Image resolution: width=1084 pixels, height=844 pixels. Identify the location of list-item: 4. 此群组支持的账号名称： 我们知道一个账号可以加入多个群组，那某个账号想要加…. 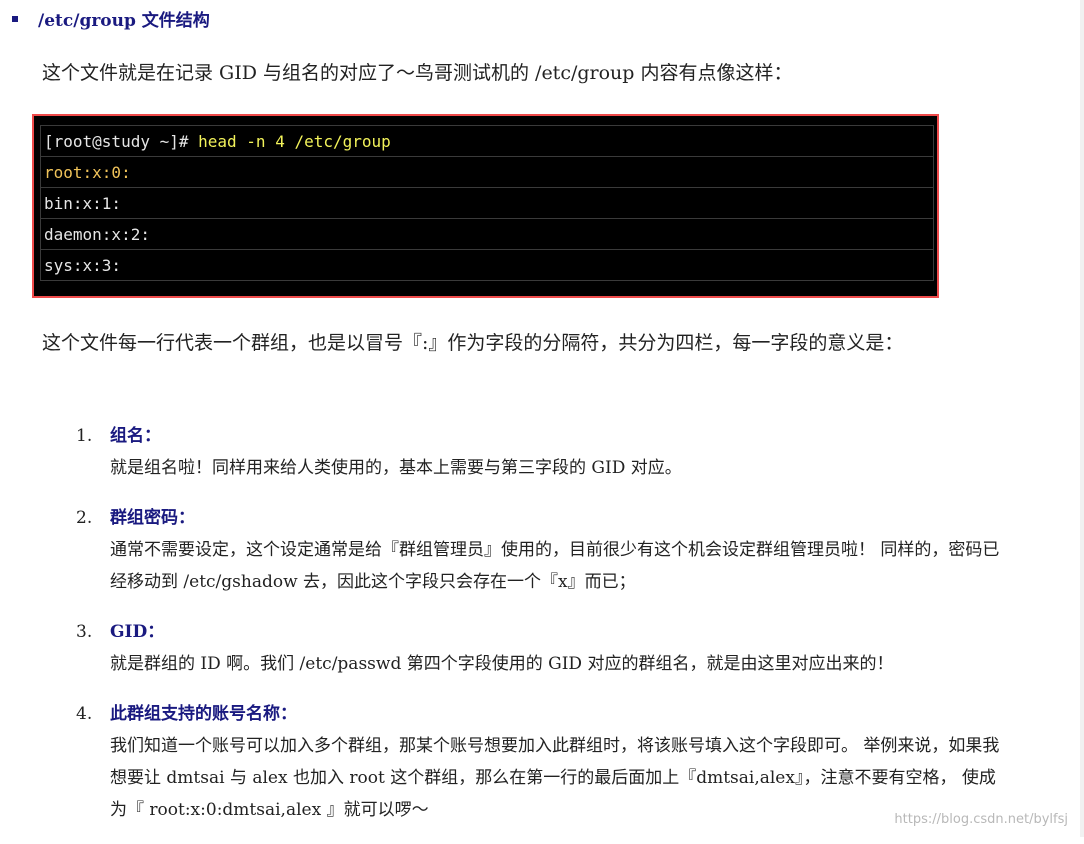
(556, 762).